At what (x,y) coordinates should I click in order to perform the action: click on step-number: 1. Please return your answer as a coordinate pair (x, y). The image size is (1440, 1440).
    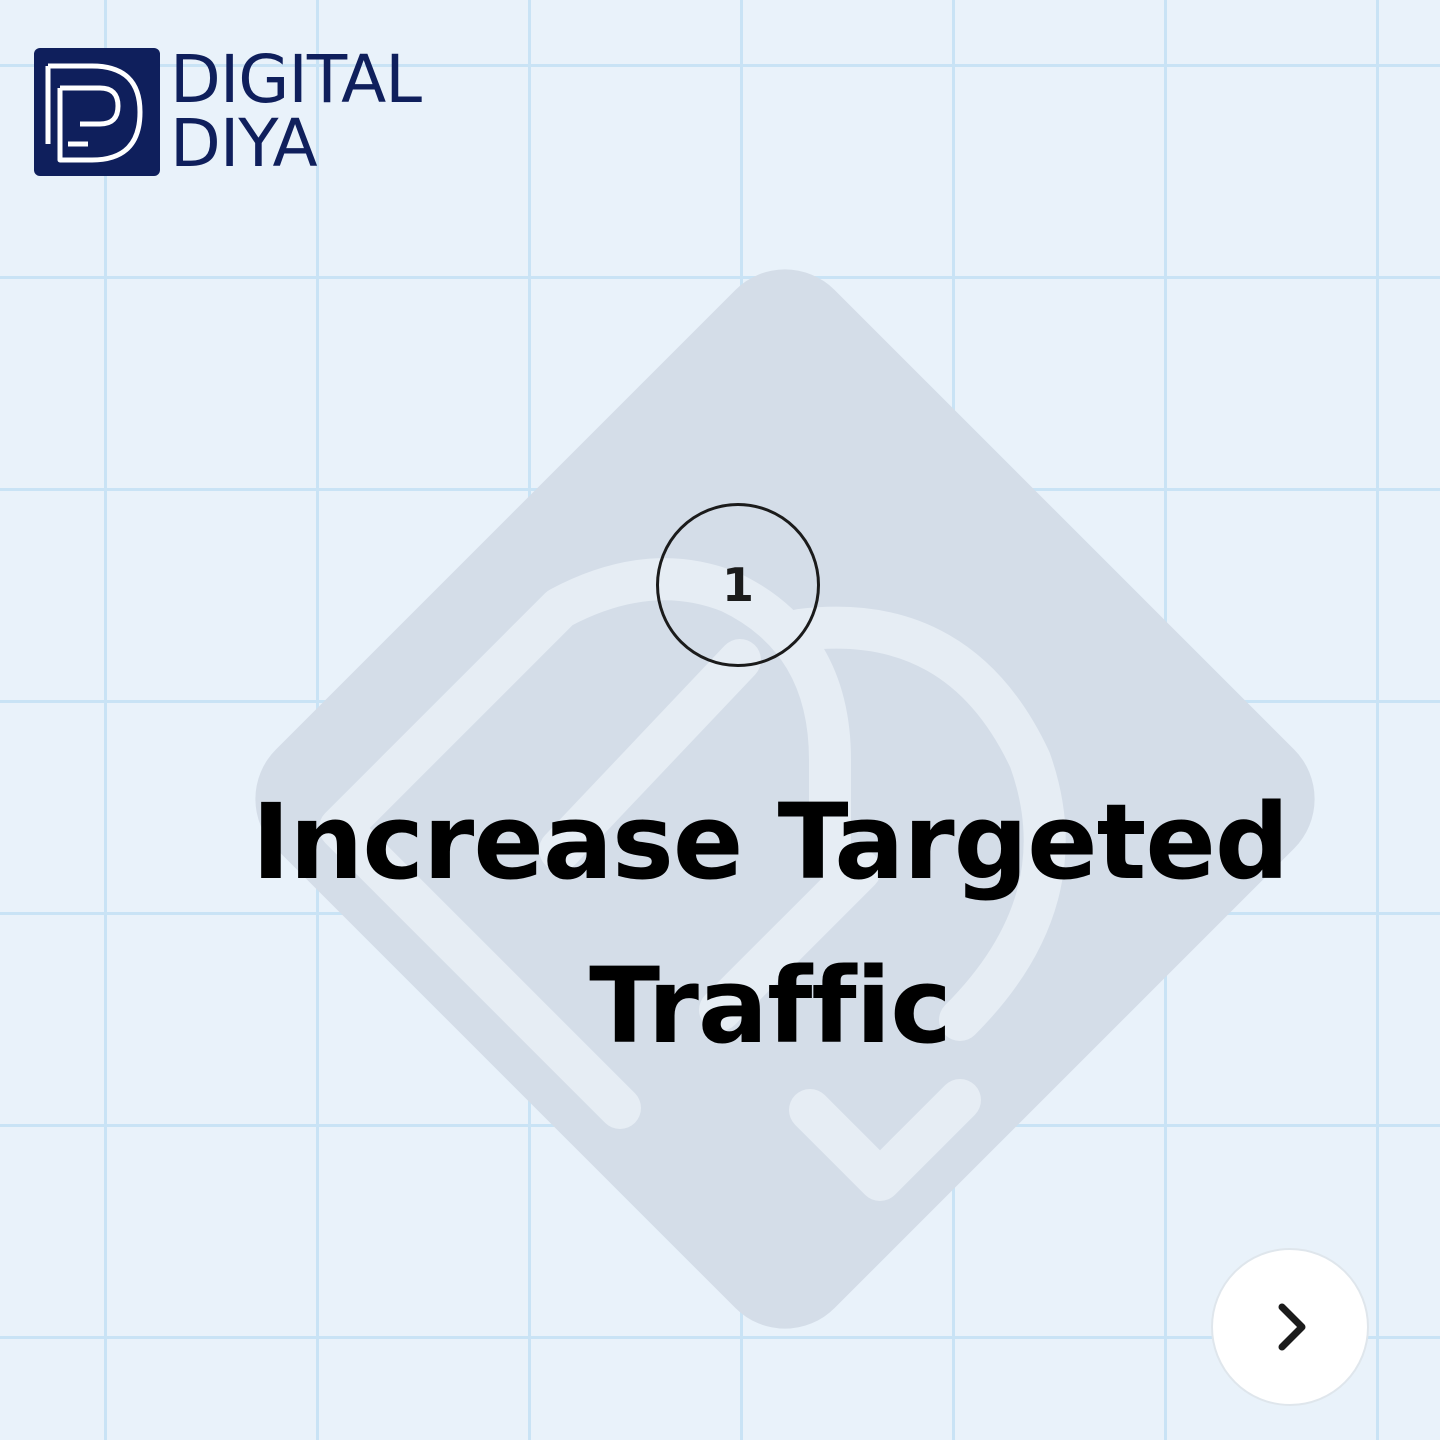
    Looking at the image, I should click on (737, 585).